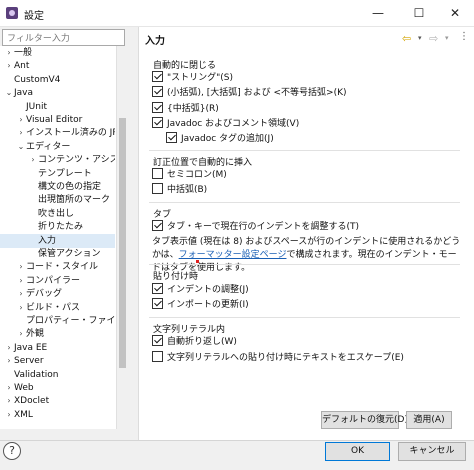 This screenshot has height=470, width=474. I want to click on red-marker, so click(197, 261).